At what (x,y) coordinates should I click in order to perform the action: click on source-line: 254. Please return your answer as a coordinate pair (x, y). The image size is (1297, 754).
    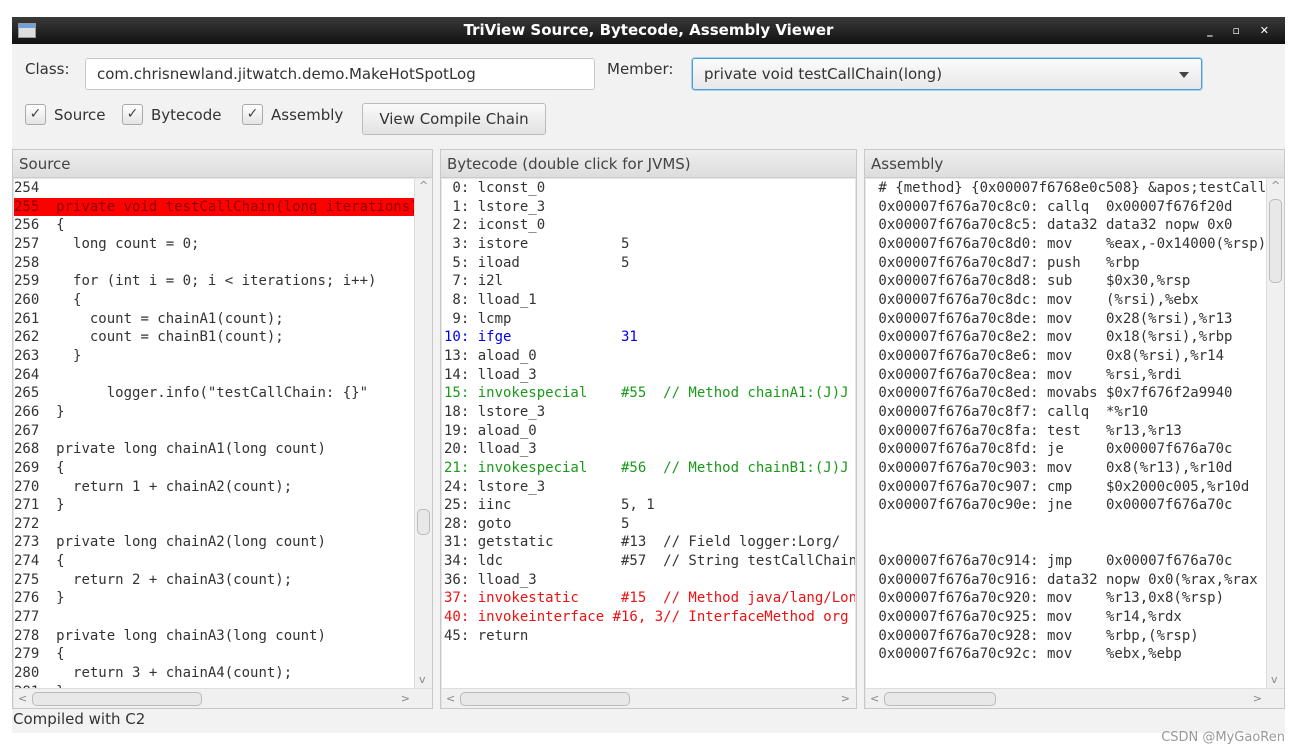
    Looking at the image, I should click on (214, 188).